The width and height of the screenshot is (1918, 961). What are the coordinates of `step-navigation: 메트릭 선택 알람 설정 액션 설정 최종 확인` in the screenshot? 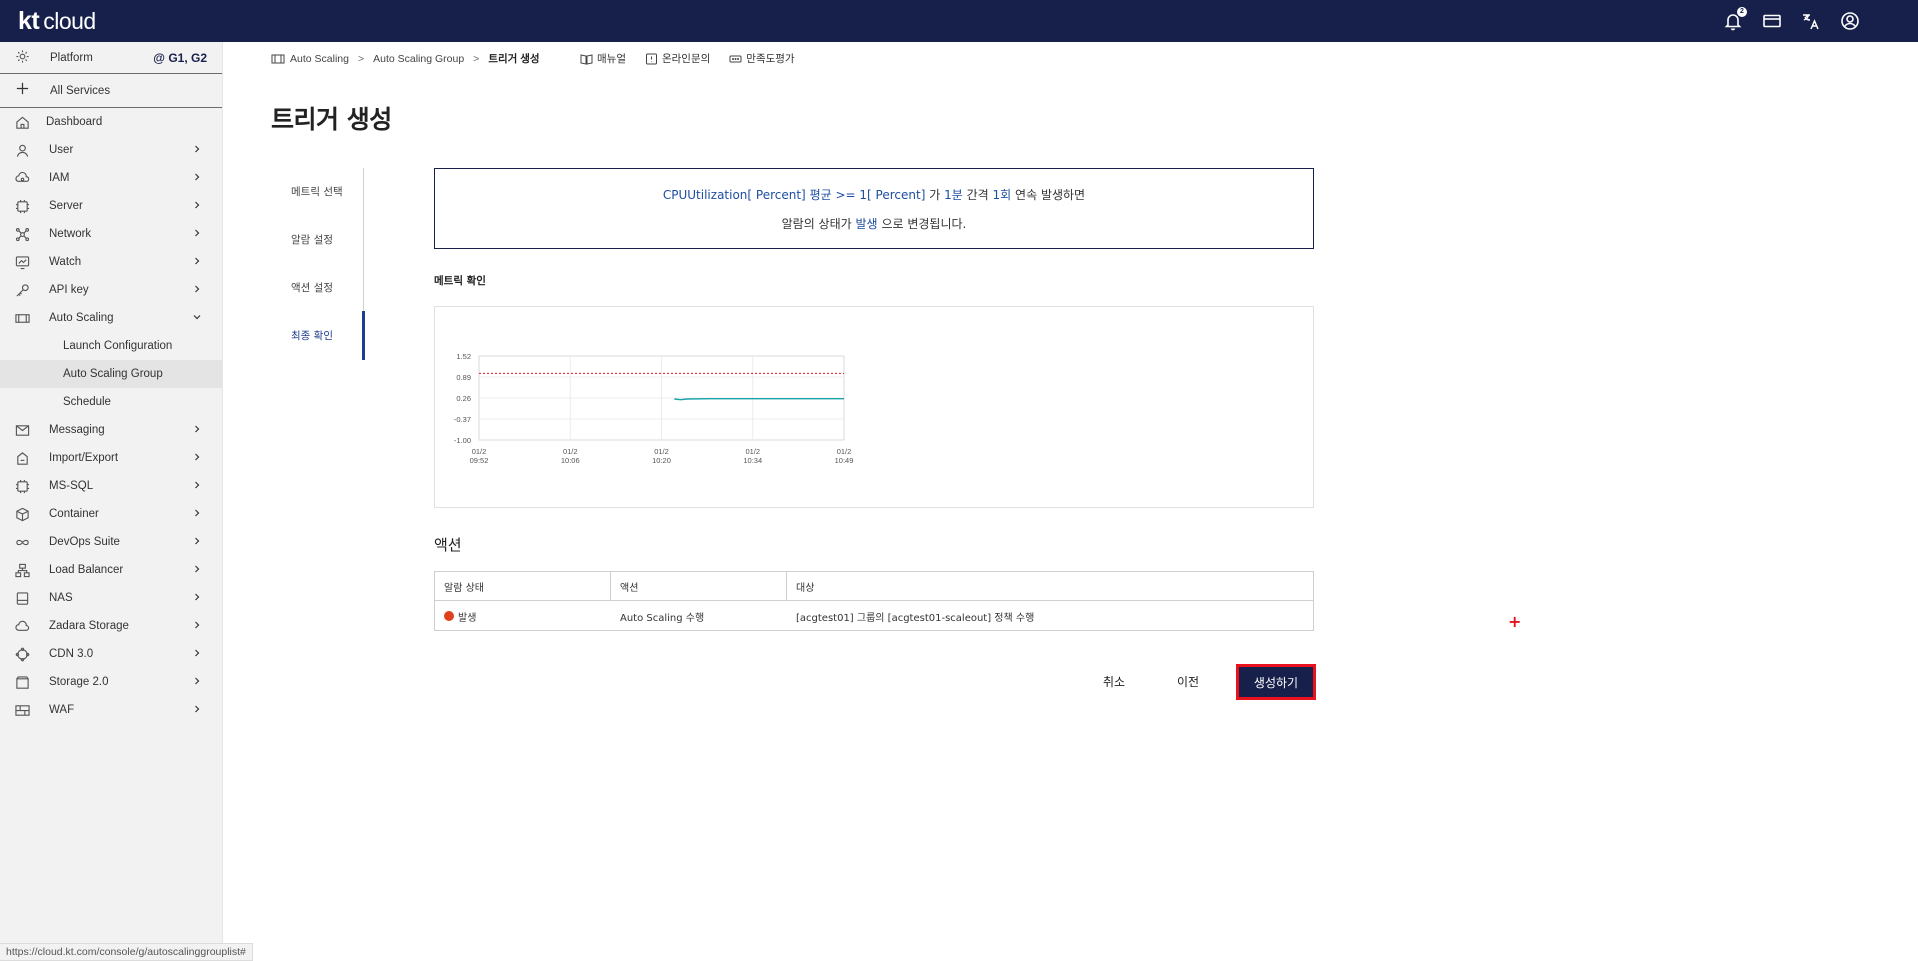 It's located at (319, 264).